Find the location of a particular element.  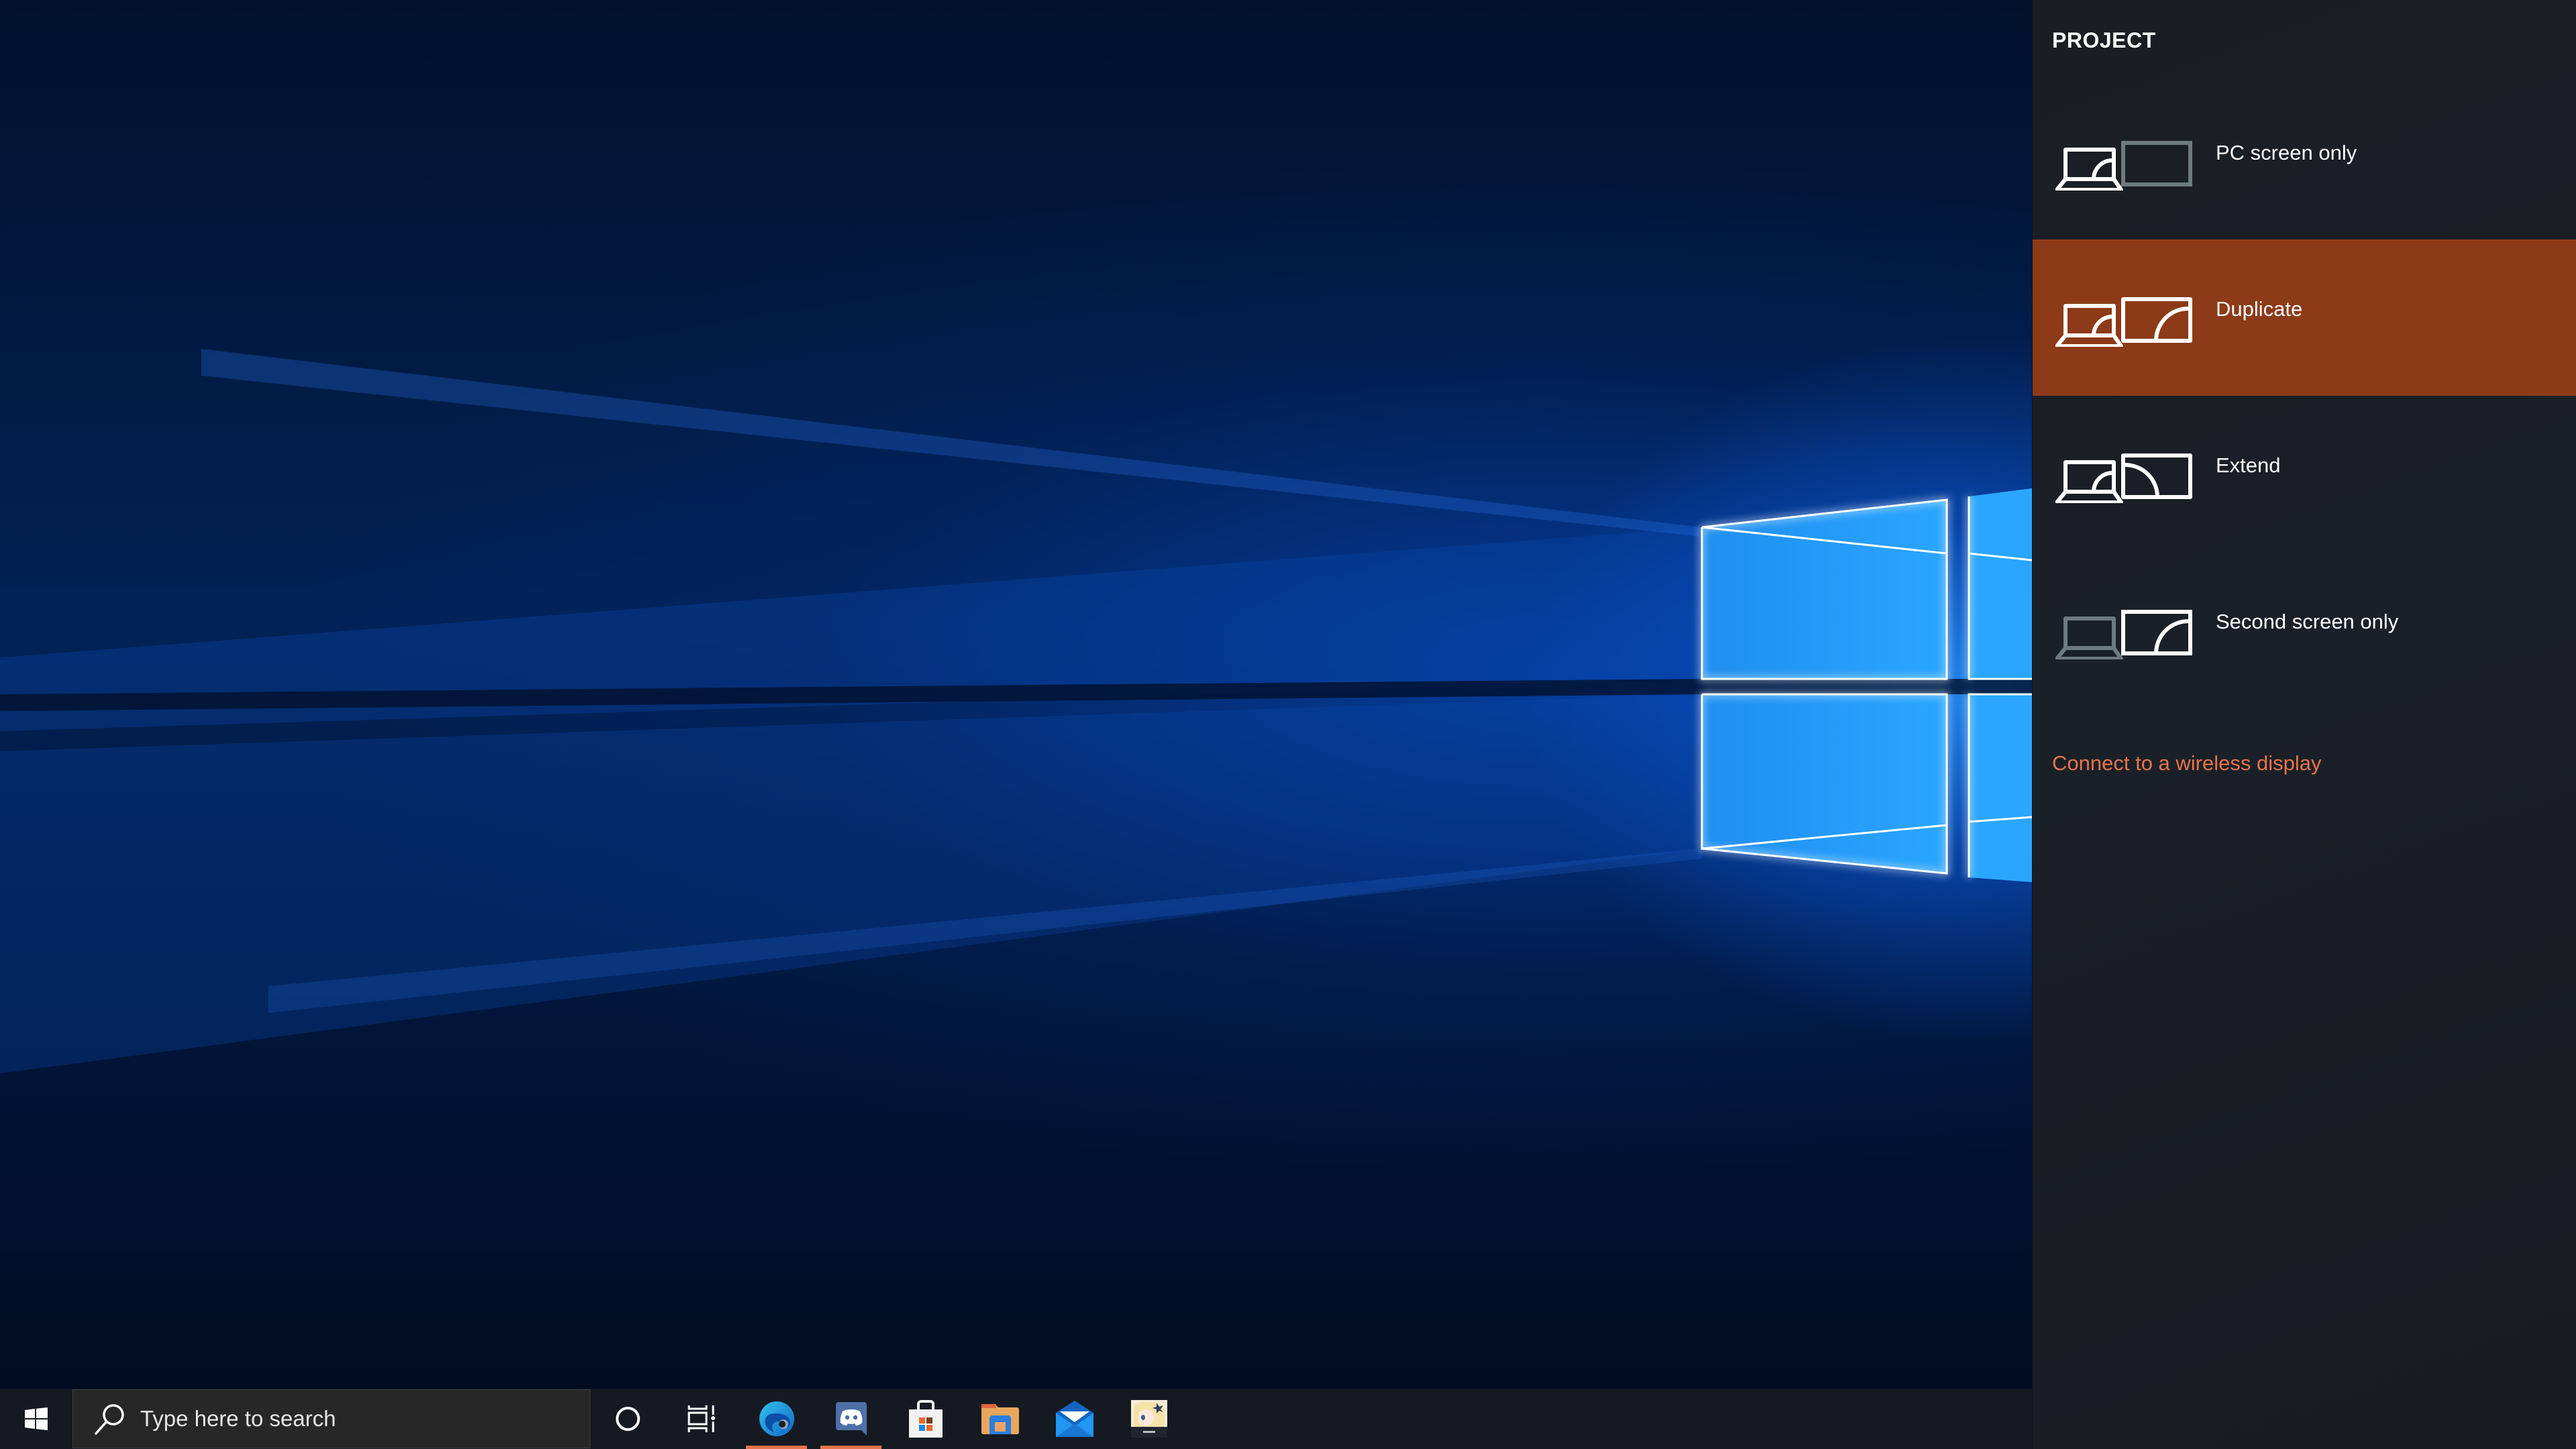

start-button is located at coordinates (36, 1419).